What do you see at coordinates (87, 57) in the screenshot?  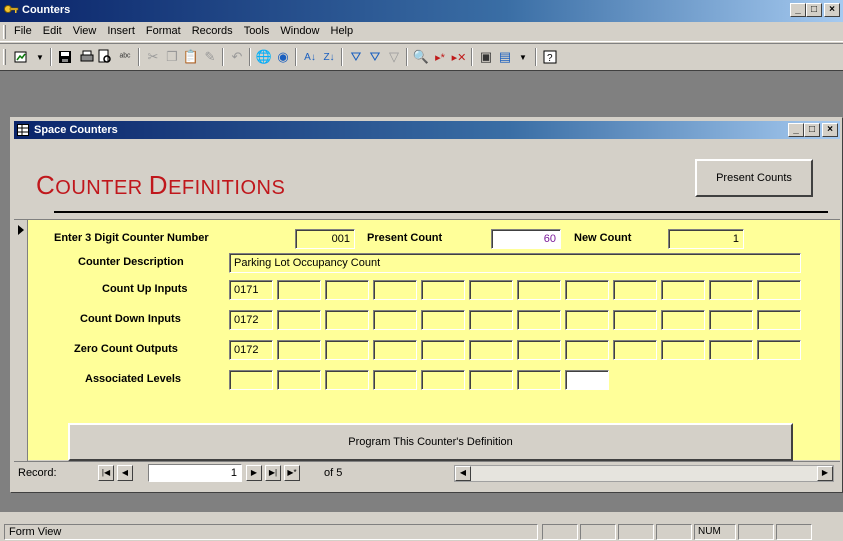 I see `print-icon` at bounding box center [87, 57].